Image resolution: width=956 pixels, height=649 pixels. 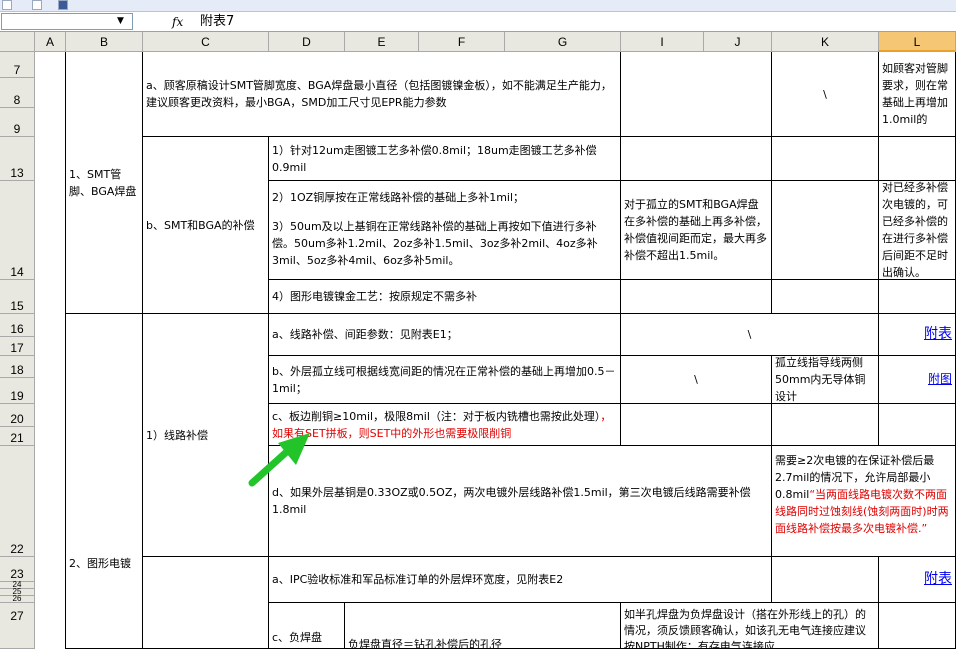 I want to click on cell-d-15: 4）图形电镀镍金工艺：按原规定不需多补, so click(x=445, y=297).